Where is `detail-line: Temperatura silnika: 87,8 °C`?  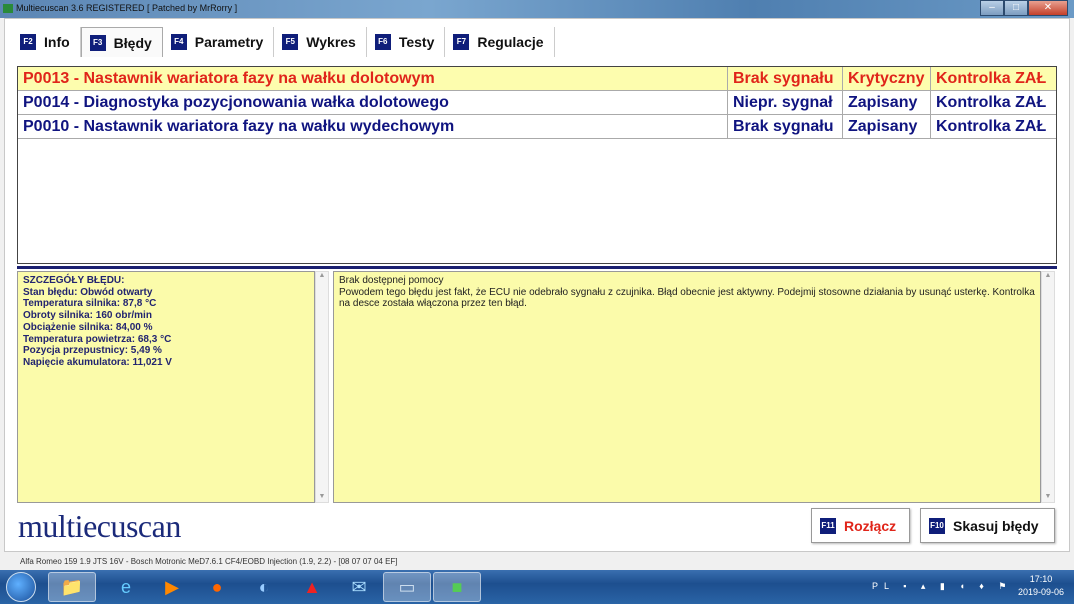
detail-line: Temperatura silnika: 87,8 °C is located at coordinates (90, 304).